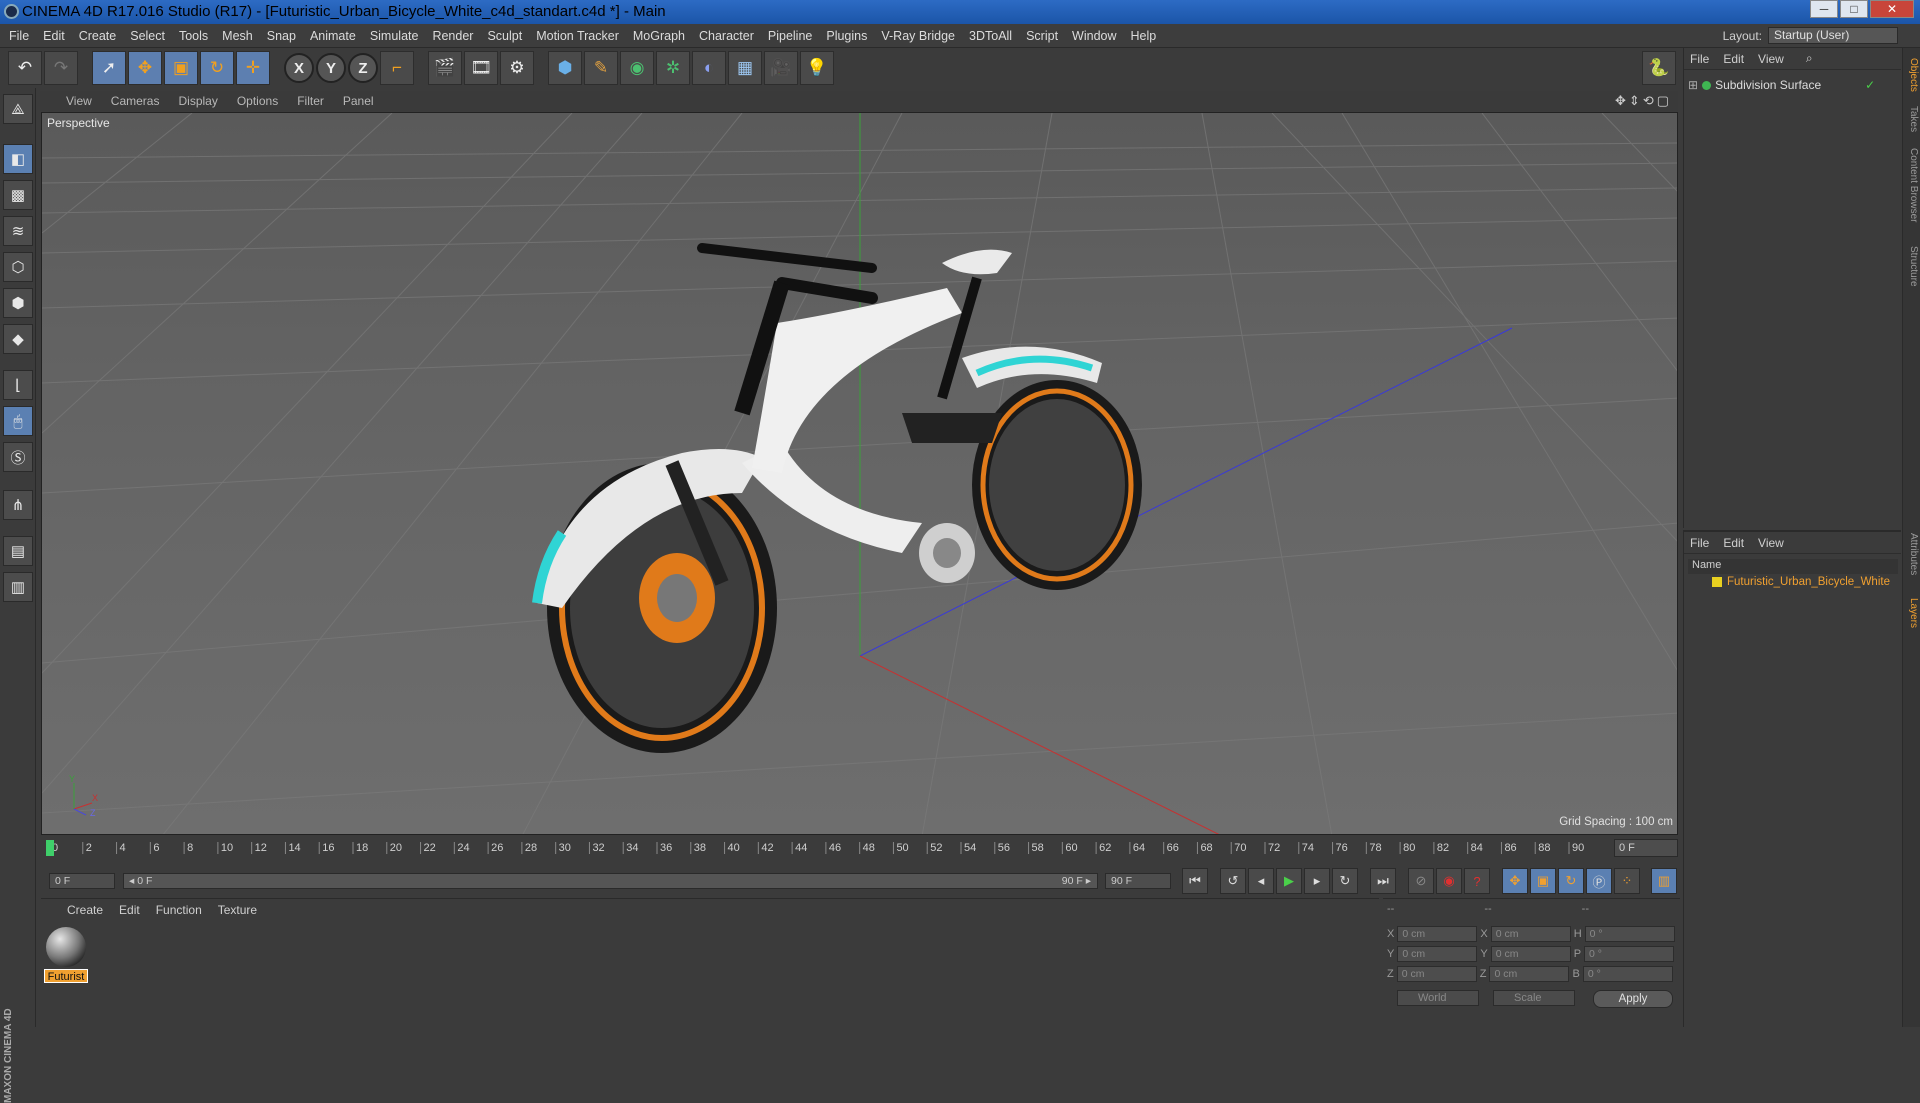  I want to click on viewport-menu-cameras: Cameras, so click(135, 101).